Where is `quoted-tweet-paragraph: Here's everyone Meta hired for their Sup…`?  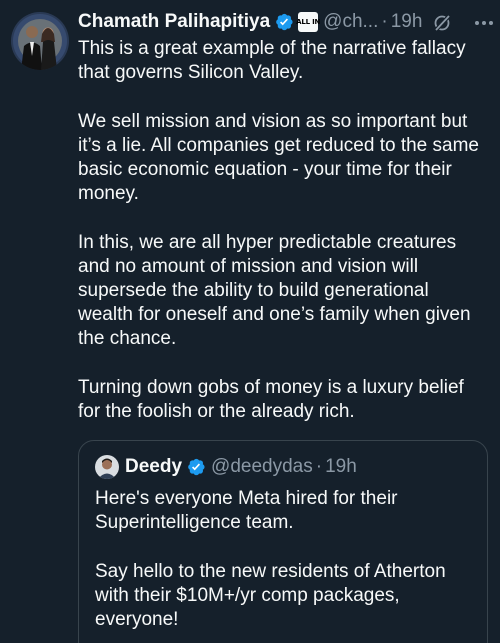
quoted-tweet-paragraph: Here's everyone Meta hired for their Sup… is located at coordinates (246, 511).